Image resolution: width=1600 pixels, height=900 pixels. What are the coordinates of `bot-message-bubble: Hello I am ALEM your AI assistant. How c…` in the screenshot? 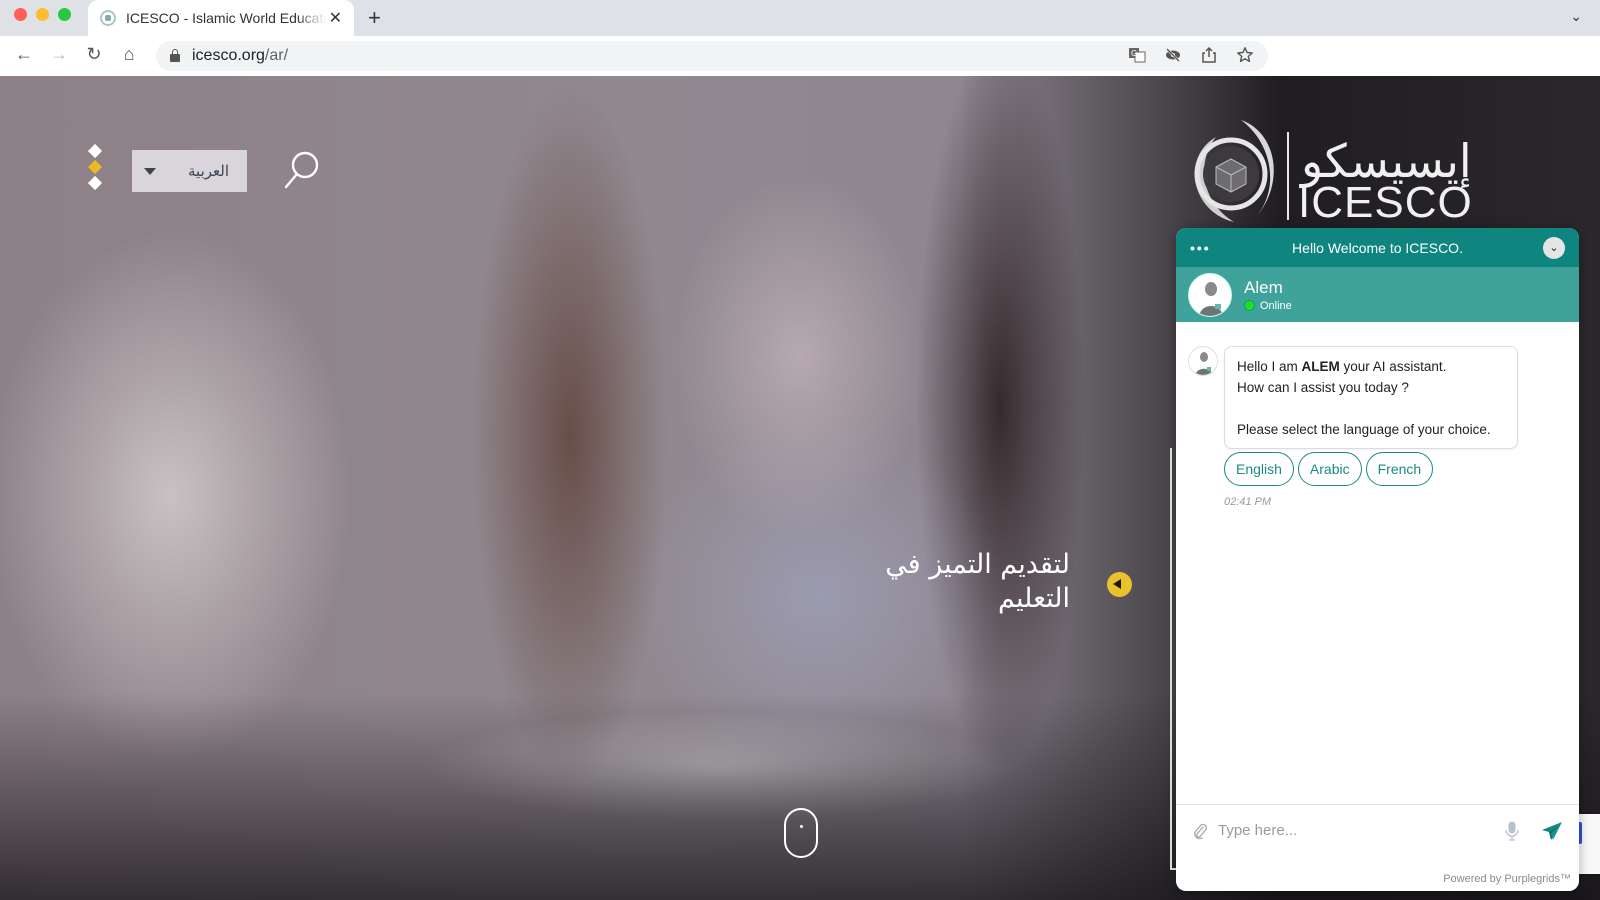 It's located at (1371, 397).